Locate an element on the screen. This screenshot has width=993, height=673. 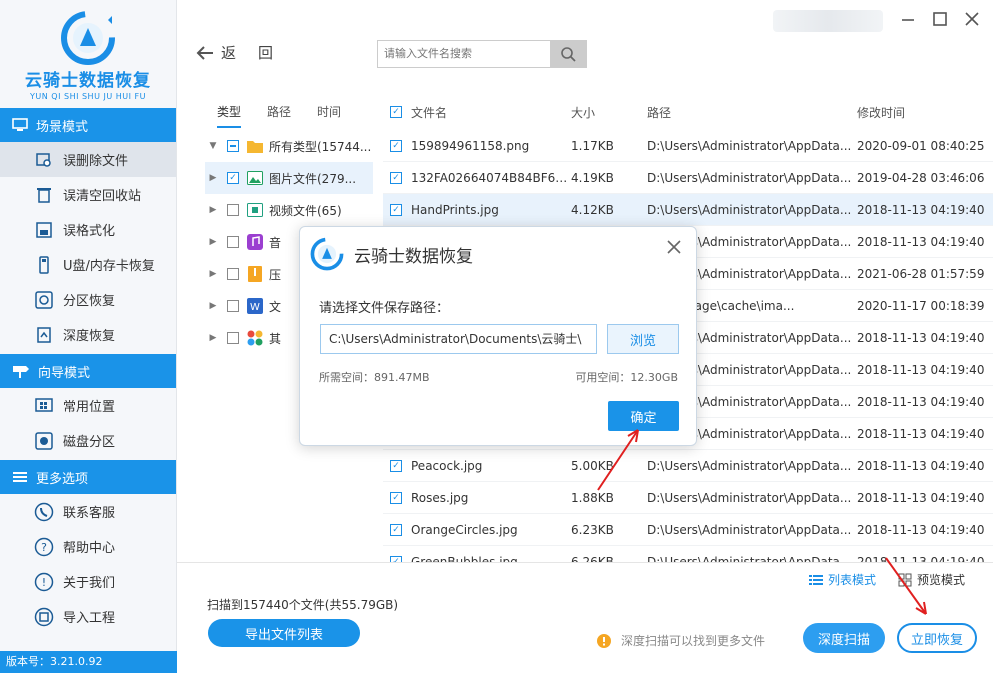
toolbar: 返 回 is located at coordinates (585, 50).